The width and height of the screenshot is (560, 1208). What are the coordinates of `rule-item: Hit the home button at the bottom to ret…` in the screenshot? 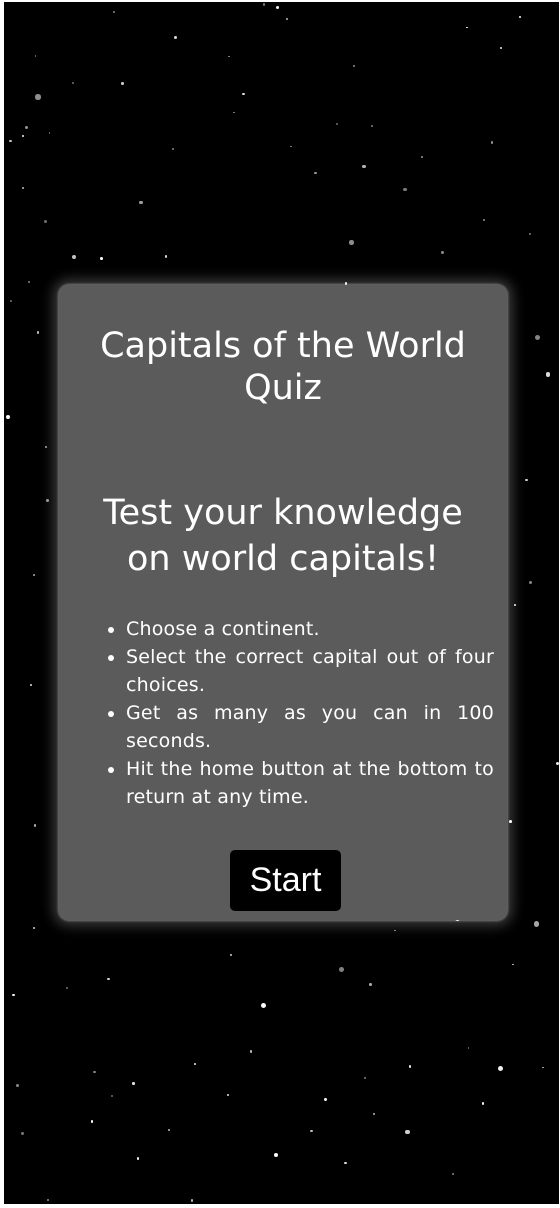 It's located at (310, 783).